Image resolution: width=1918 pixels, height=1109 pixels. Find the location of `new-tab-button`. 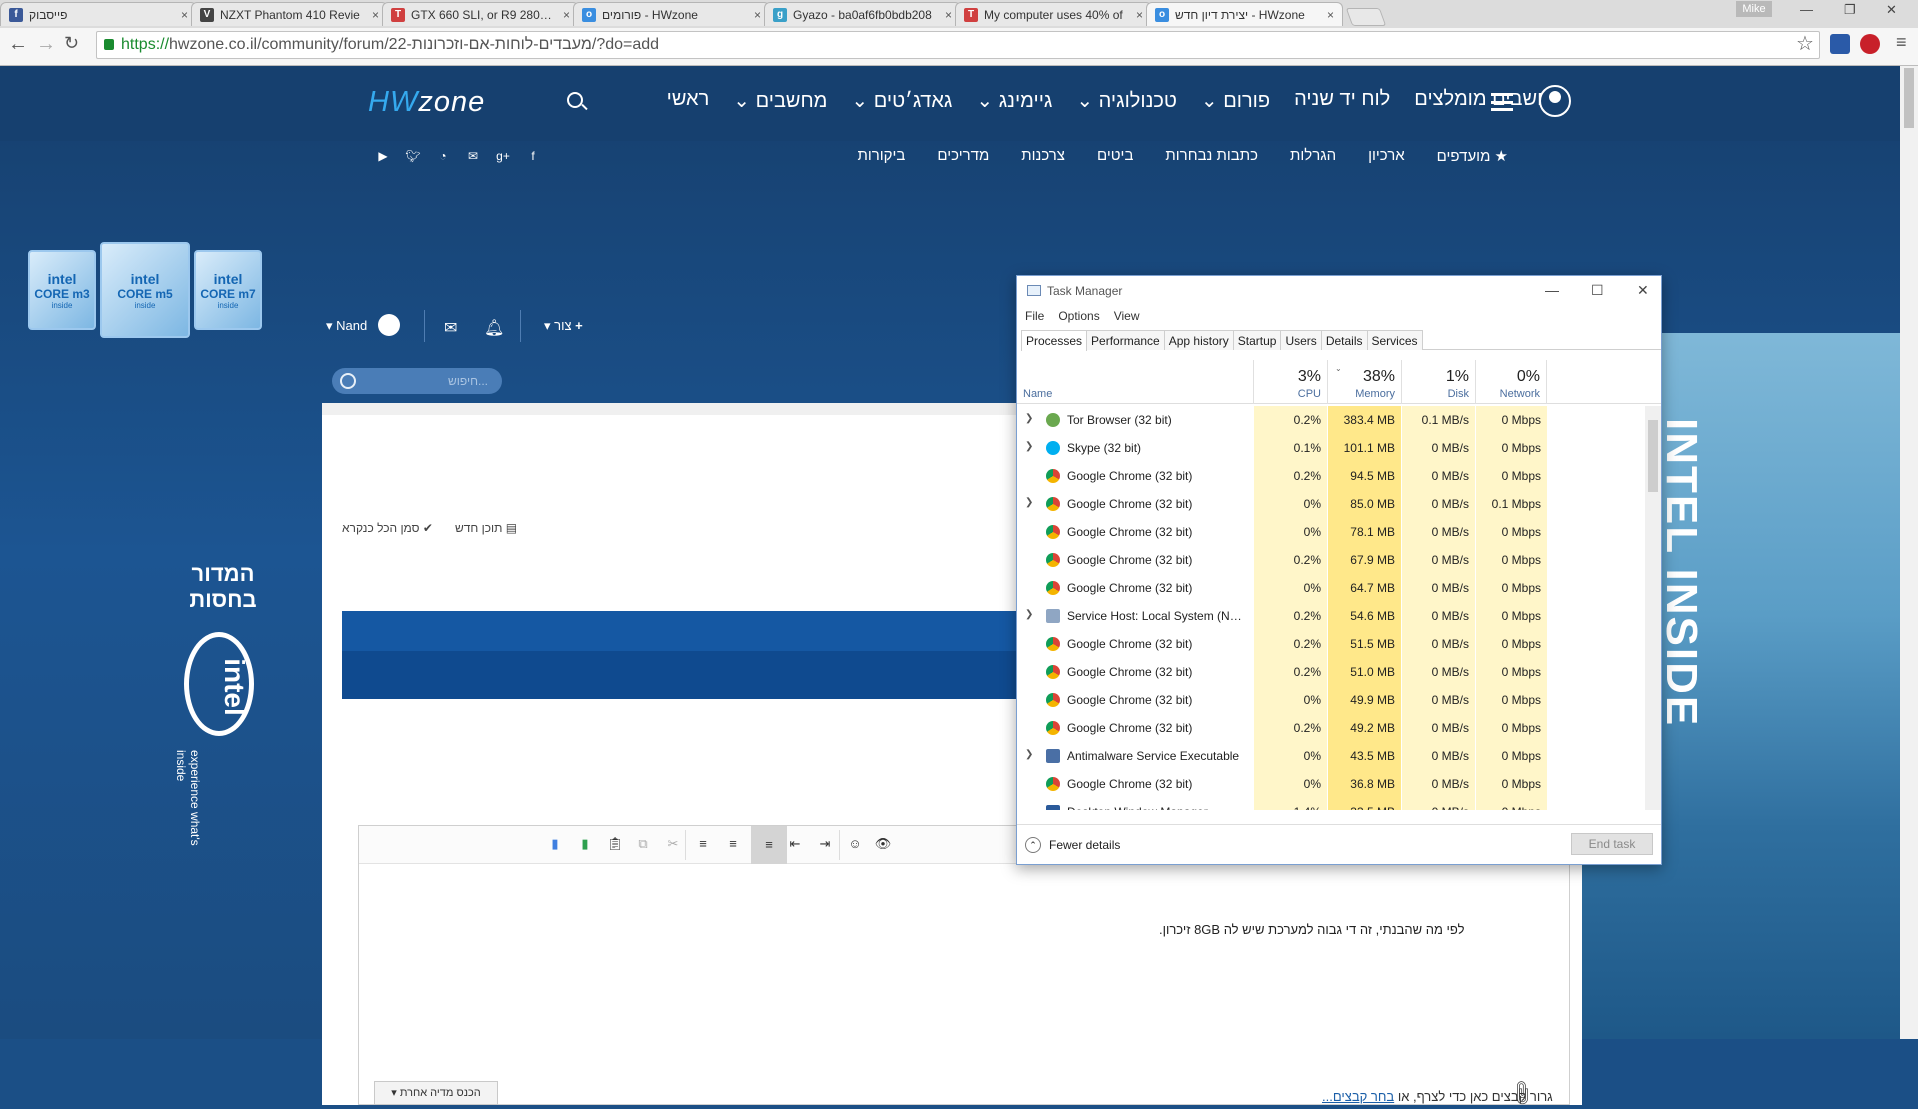

new-tab-button is located at coordinates (1366, 17).